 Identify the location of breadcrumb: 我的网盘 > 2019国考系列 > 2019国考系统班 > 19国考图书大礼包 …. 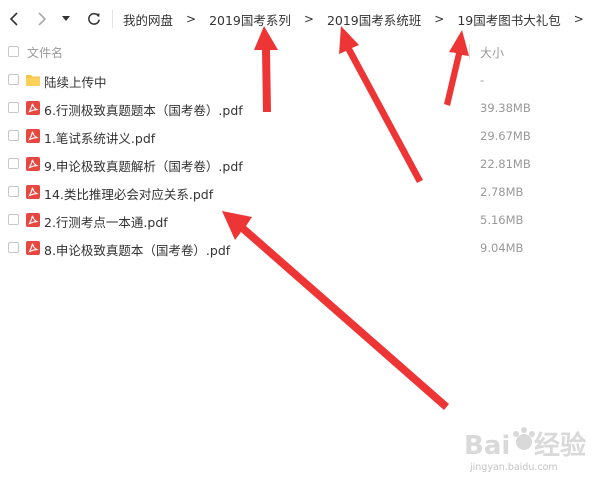
(360, 19).